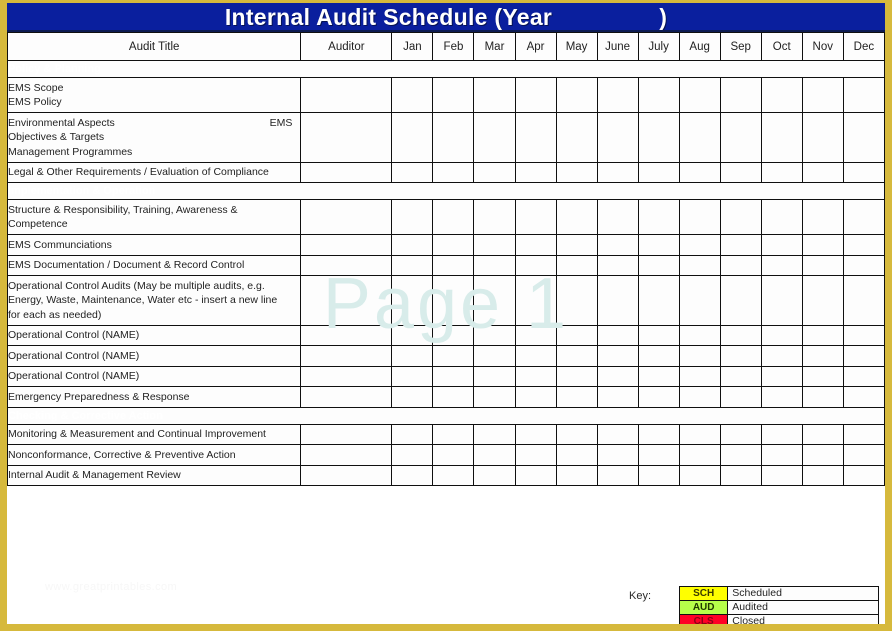 This screenshot has width=892, height=631. What do you see at coordinates (154, 95) in the screenshot?
I see `audit-title-cell: EMS Scope EMS Policy` at bounding box center [154, 95].